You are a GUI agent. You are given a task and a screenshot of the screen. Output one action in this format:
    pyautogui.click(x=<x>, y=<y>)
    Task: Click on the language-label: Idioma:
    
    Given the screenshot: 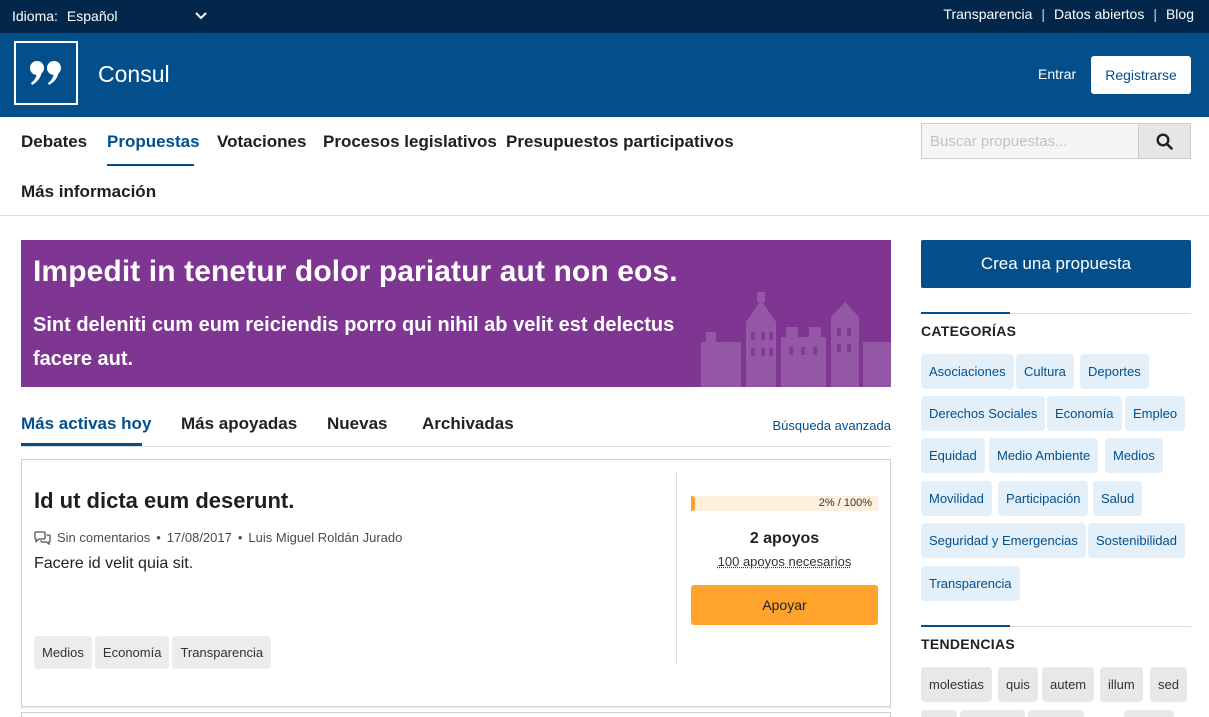 What is the action you would take?
    pyautogui.click(x=35, y=16)
    